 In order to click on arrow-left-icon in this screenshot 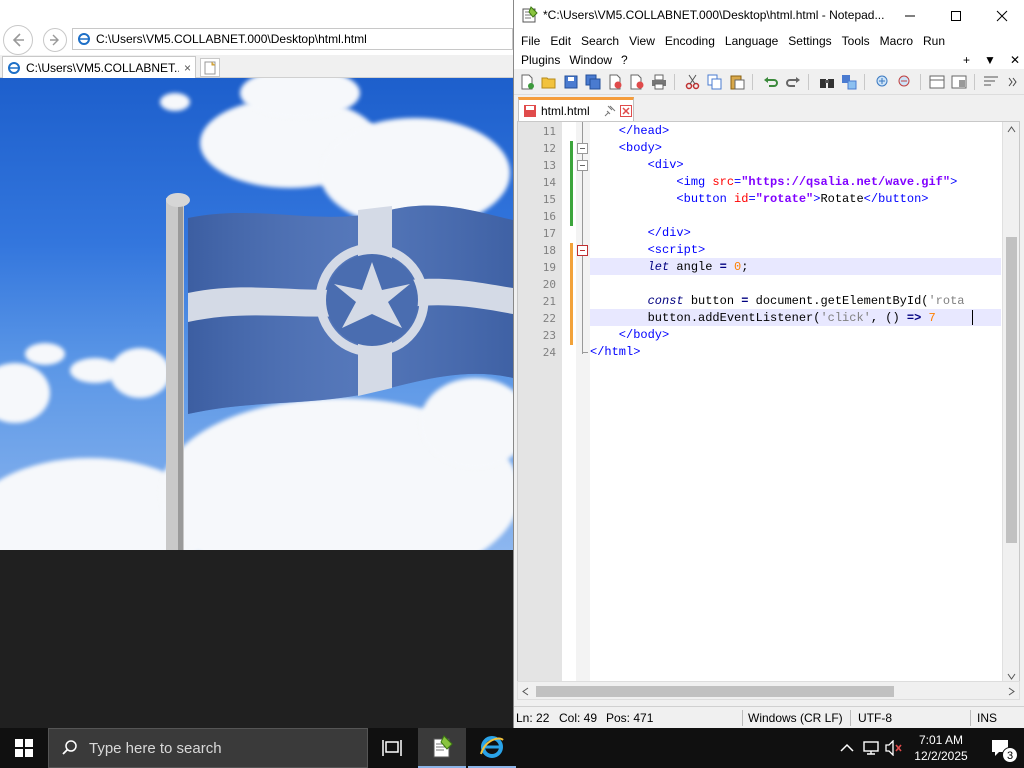, I will do `click(18, 40)`.